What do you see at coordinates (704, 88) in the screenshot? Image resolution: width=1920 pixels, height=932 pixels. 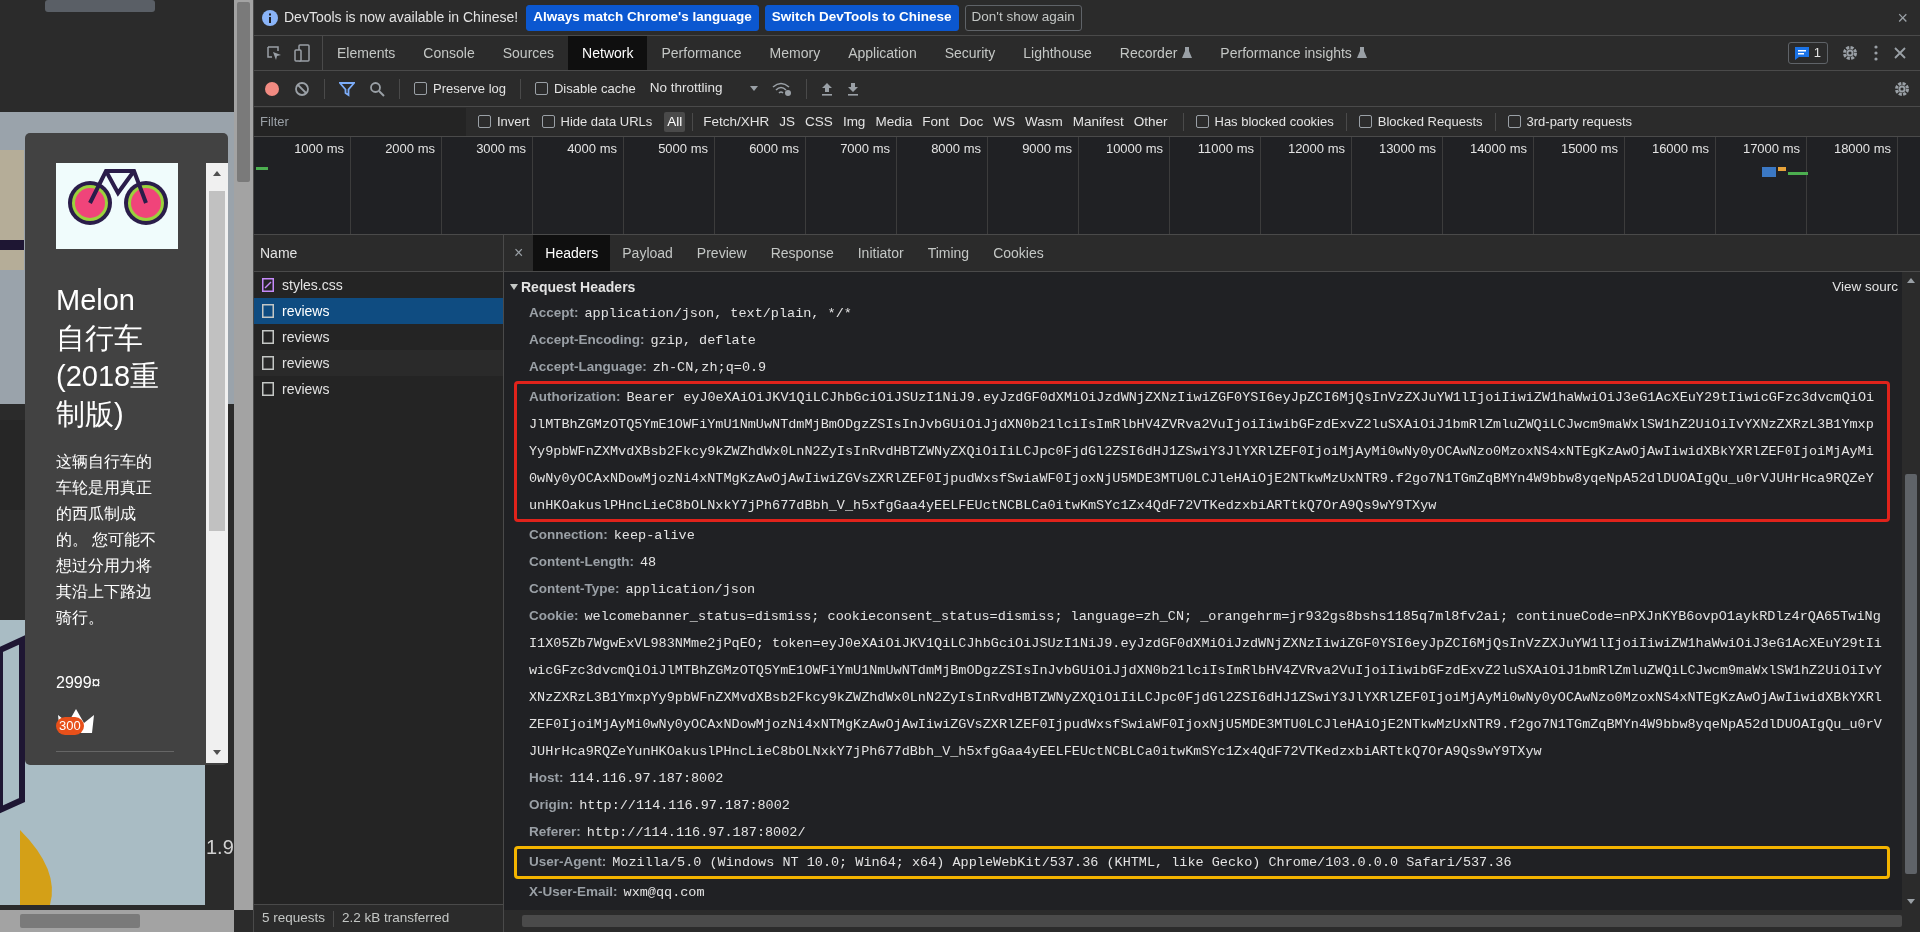 I see `throttling-dropdown: No throttling` at bounding box center [704, 88].